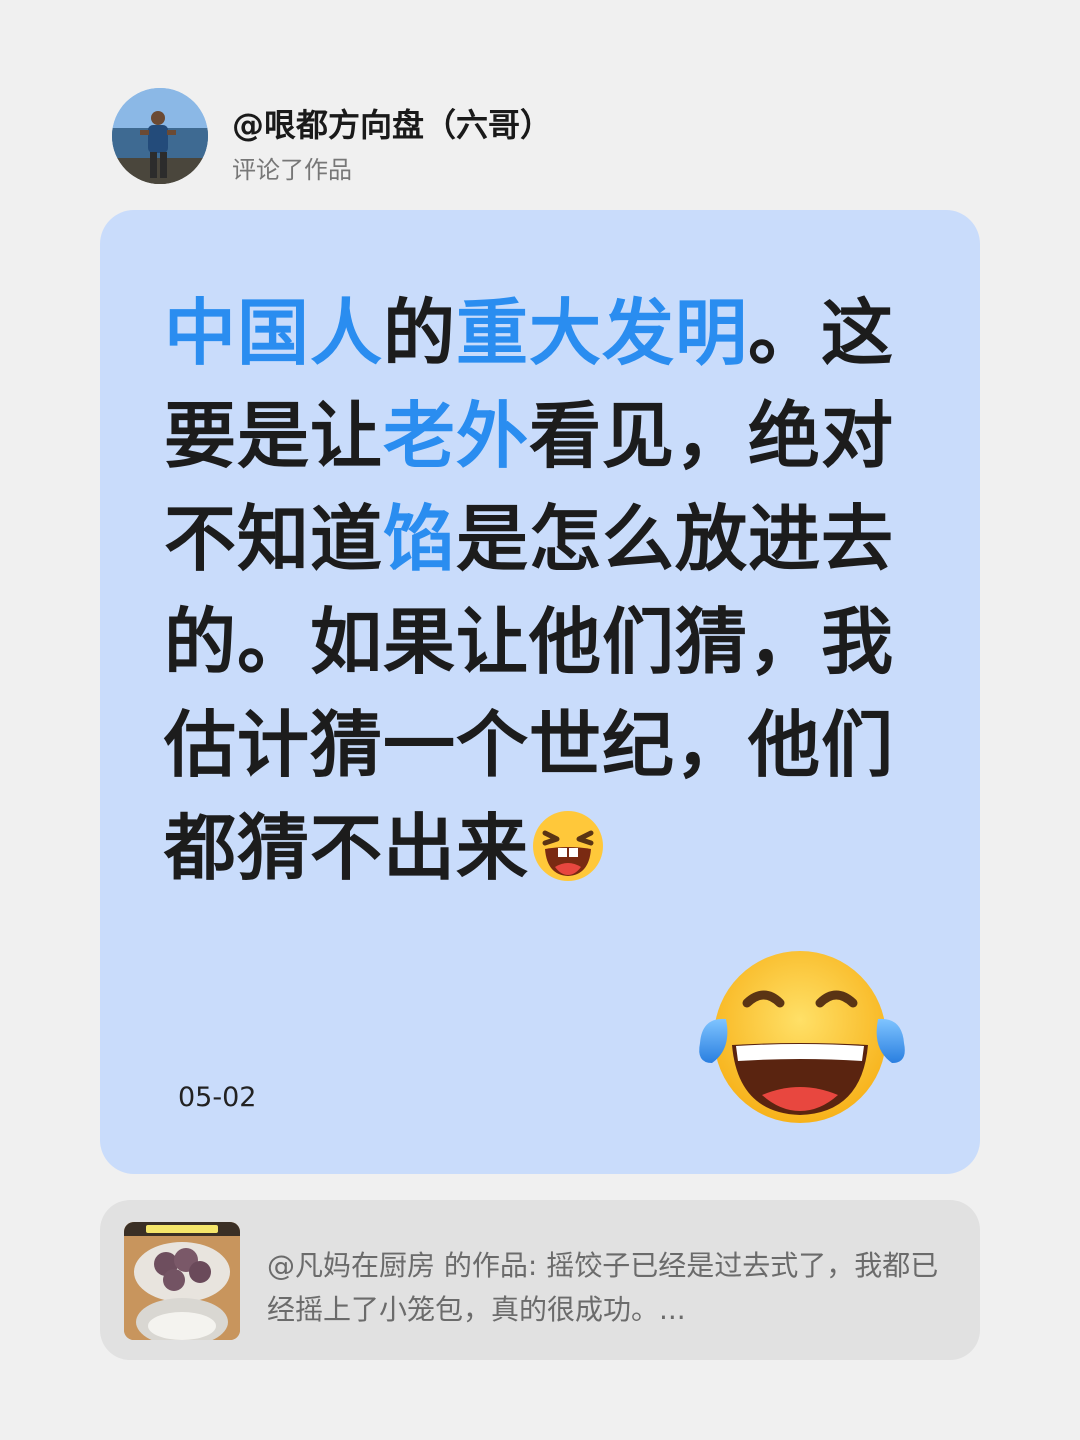 This screenshot has height=1440, width=1080. I want to click on comment-highlight: 中国人, so click(274, 333).